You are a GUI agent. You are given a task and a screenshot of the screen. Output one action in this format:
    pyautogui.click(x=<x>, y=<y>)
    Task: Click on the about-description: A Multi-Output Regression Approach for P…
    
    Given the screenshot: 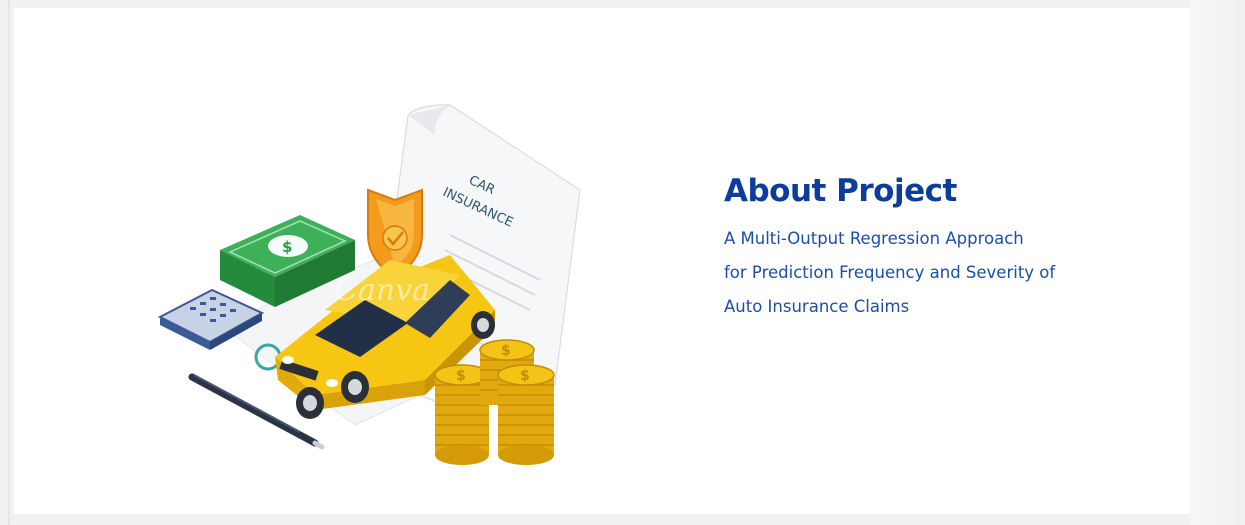 What is the action you would take?
    pyautogui.click(x=939, y=273)
    